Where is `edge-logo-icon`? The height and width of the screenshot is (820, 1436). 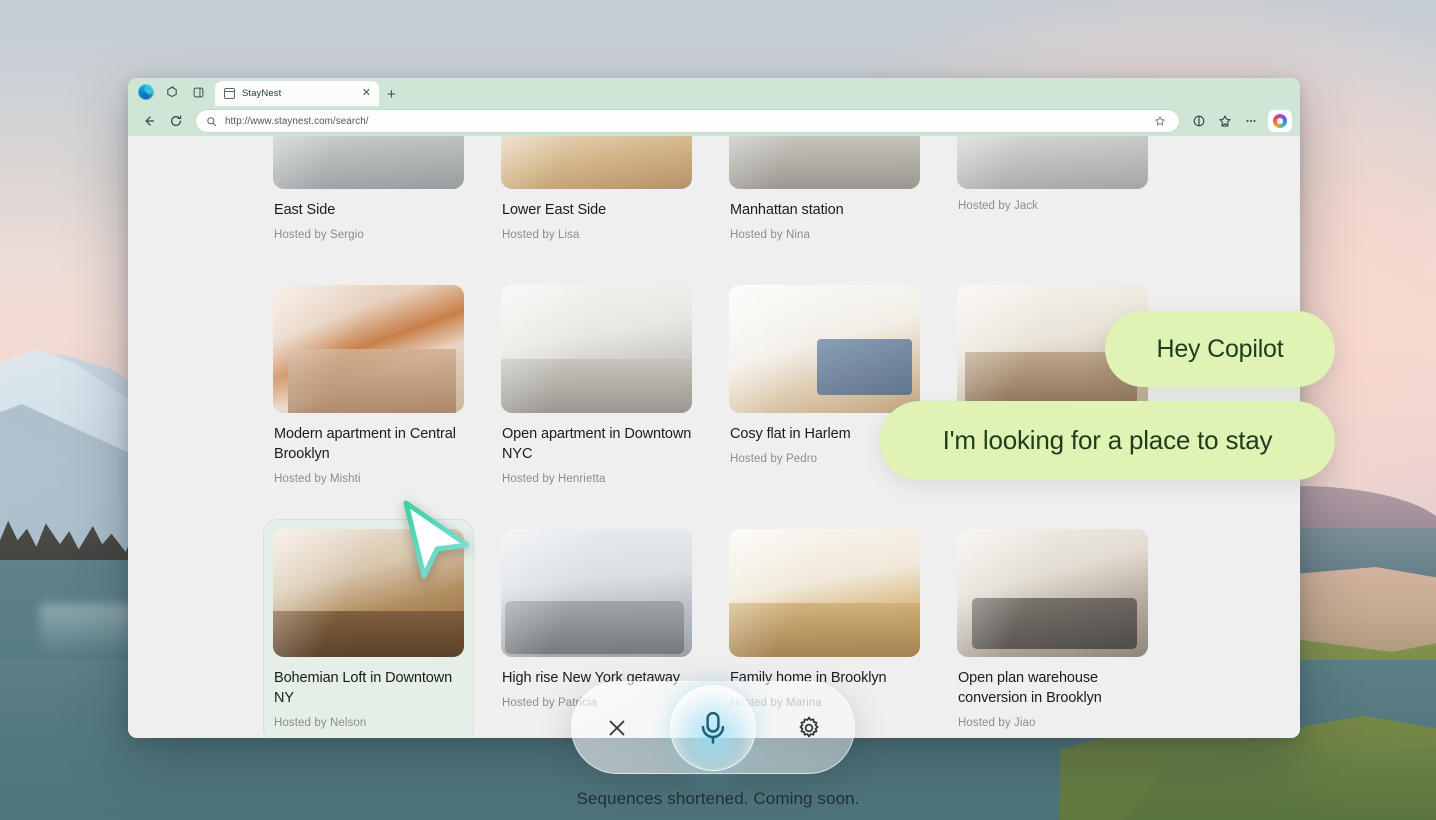 edge-logo-icon is located at coordinates (146, 92).